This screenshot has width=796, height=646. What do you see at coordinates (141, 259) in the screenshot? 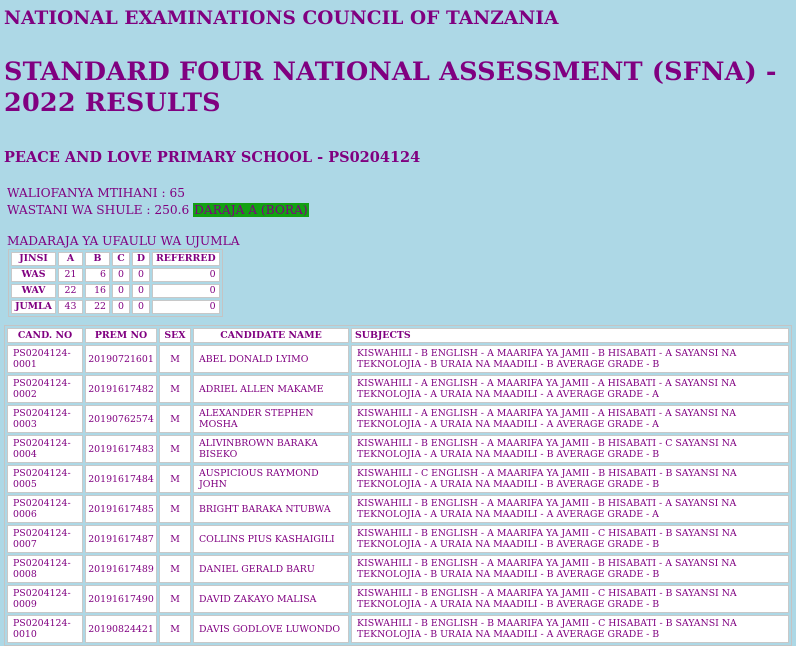
I see `grades-header-cell: D` at bounding box center [141, 259].